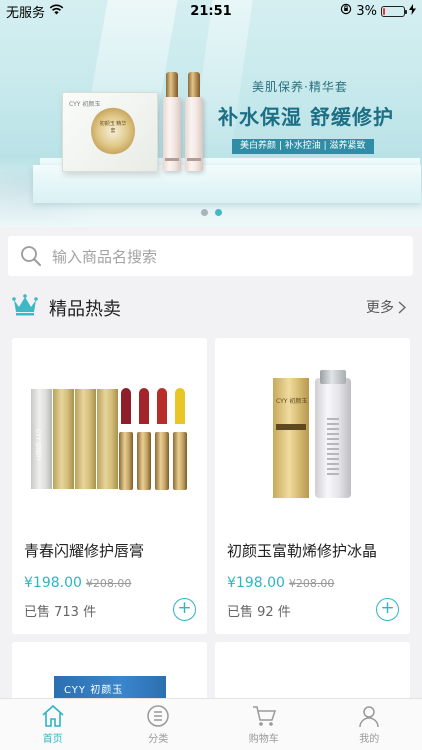 Image resolution: width=422 pixels, height=750 pixels. I want to click on tab-cart: 购物车, so click(264, 724).